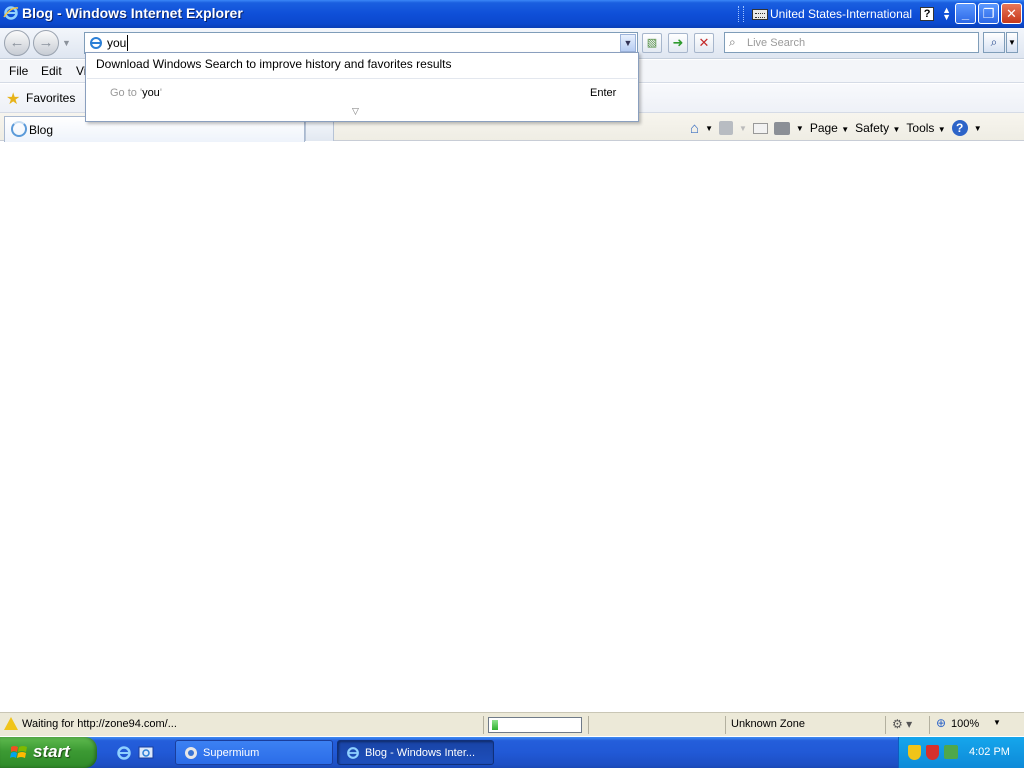  I want to click on compatibility-icon: ▧, so click(652, 43).